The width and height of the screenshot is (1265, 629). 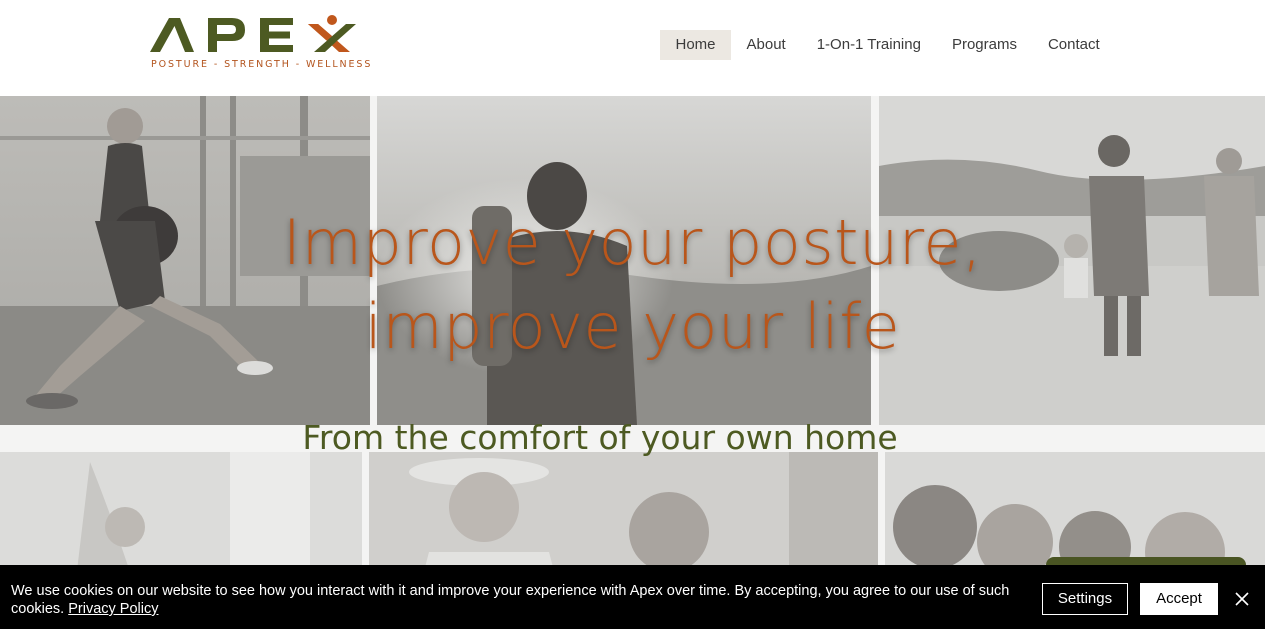 I want to click on cookie-settings-button: Settings, so click(x=1085, y=599).